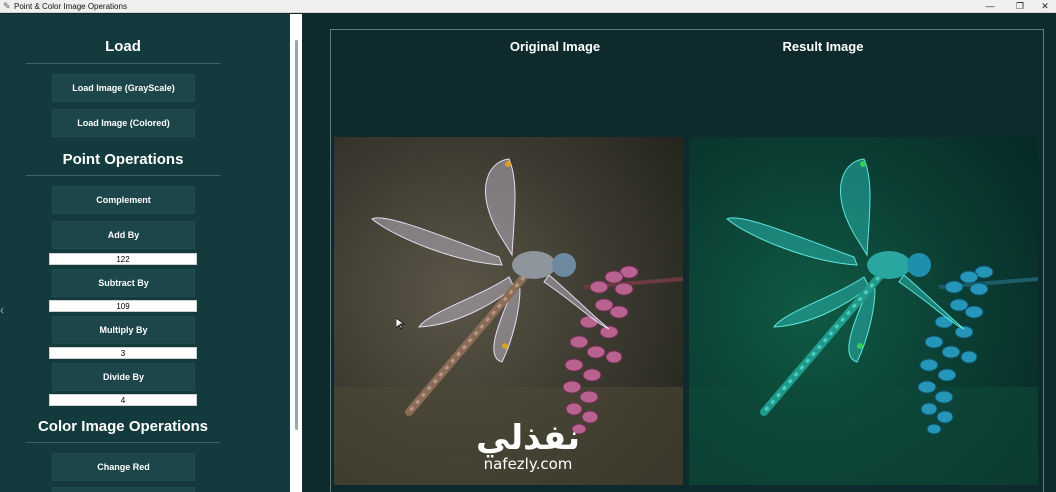 Image resolution: width=1056 pixels, height=492 pixels. What do you see at coordinates (123, 283) in the screenshot?
I see `subtract-by-button: Subtract By` at bounding box center [123, 283].